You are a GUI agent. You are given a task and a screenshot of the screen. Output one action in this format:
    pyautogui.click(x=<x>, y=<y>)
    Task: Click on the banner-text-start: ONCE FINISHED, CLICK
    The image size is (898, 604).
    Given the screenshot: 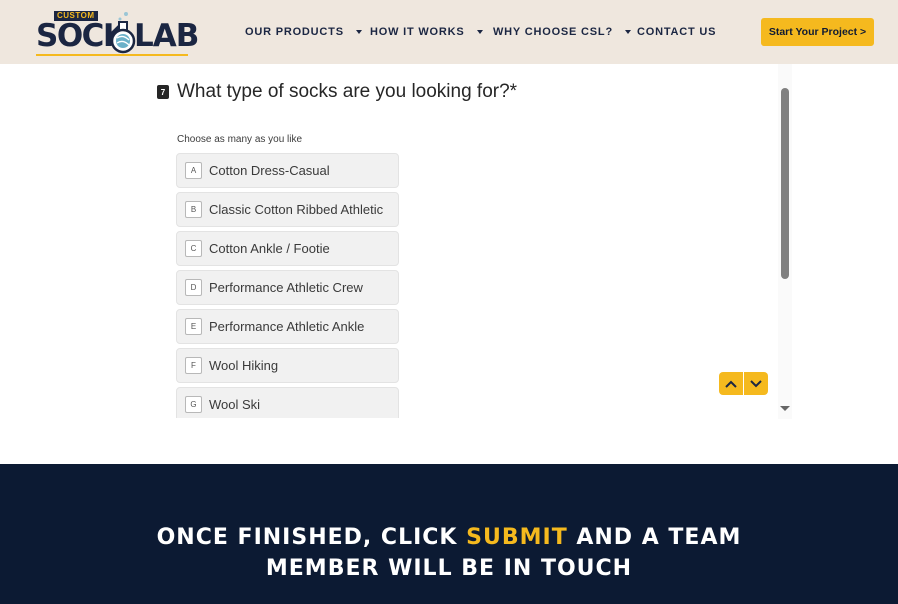 What is the action you would take?
    pyautogui.click(x=311, y=537)
    